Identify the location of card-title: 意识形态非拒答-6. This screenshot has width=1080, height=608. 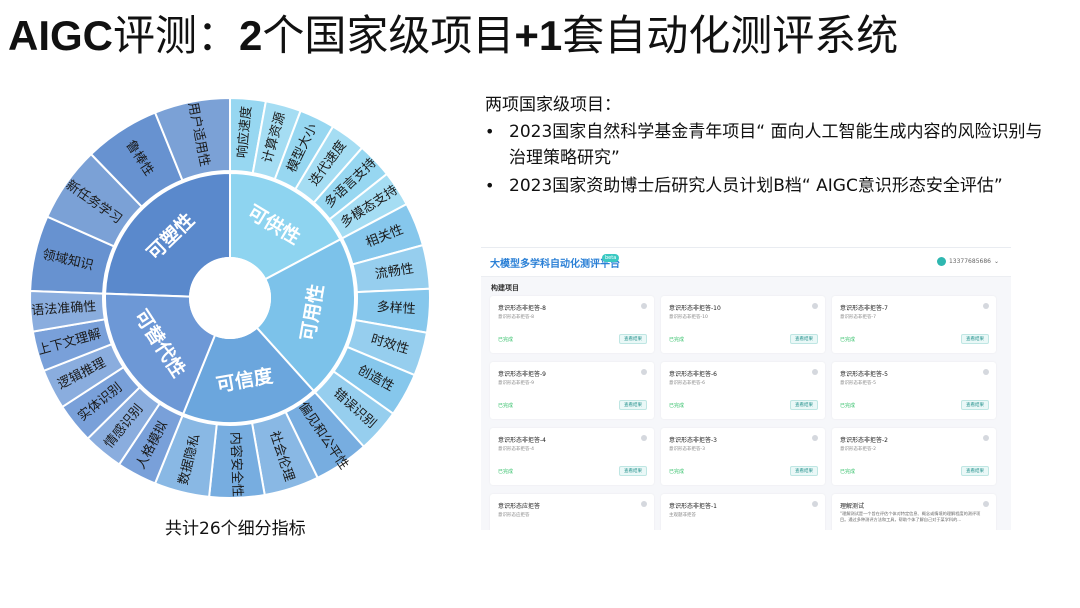
(693, 374).